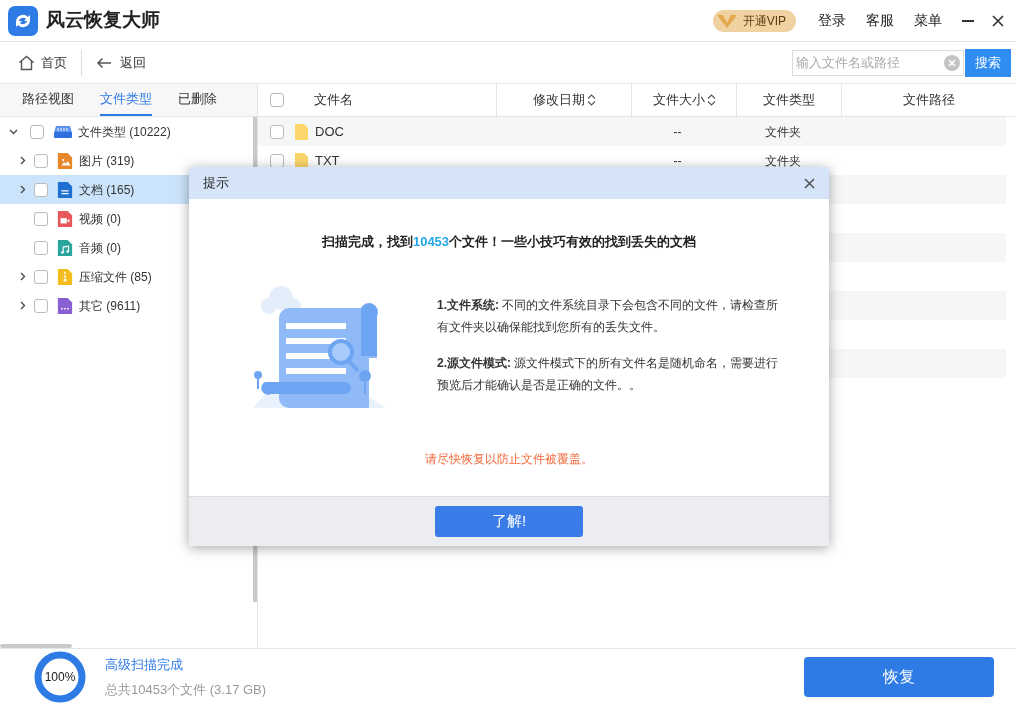  What do you see at coordinates (60, 677) in the screenshot?
I see `progress-ring: 100%` at bounding box center [60, 677].